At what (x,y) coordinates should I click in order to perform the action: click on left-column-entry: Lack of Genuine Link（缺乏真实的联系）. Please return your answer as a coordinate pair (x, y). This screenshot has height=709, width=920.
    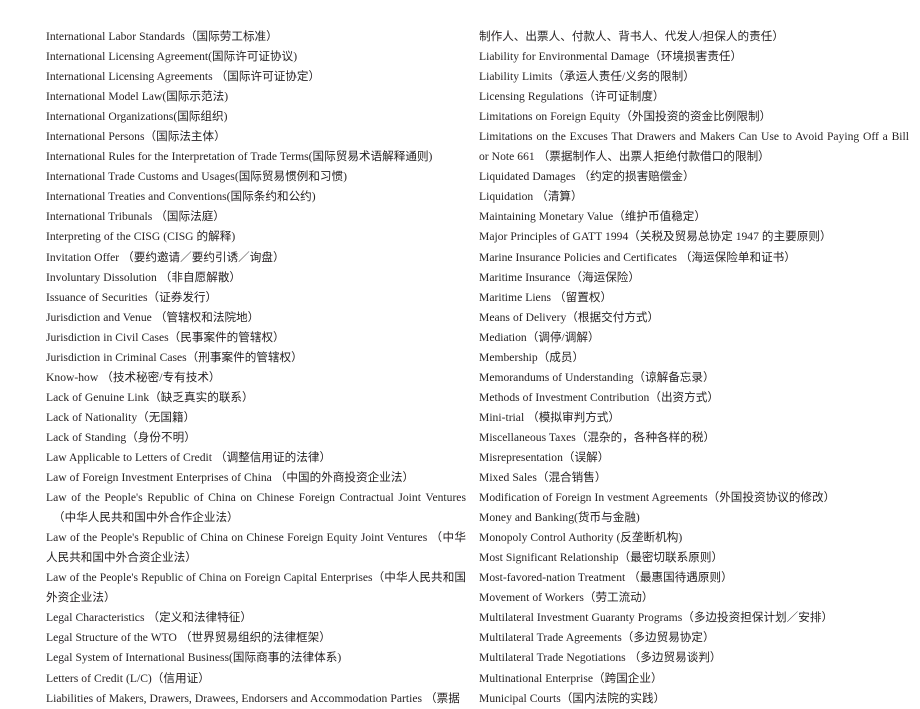
    Looking at the image, I should click on (150, 397).